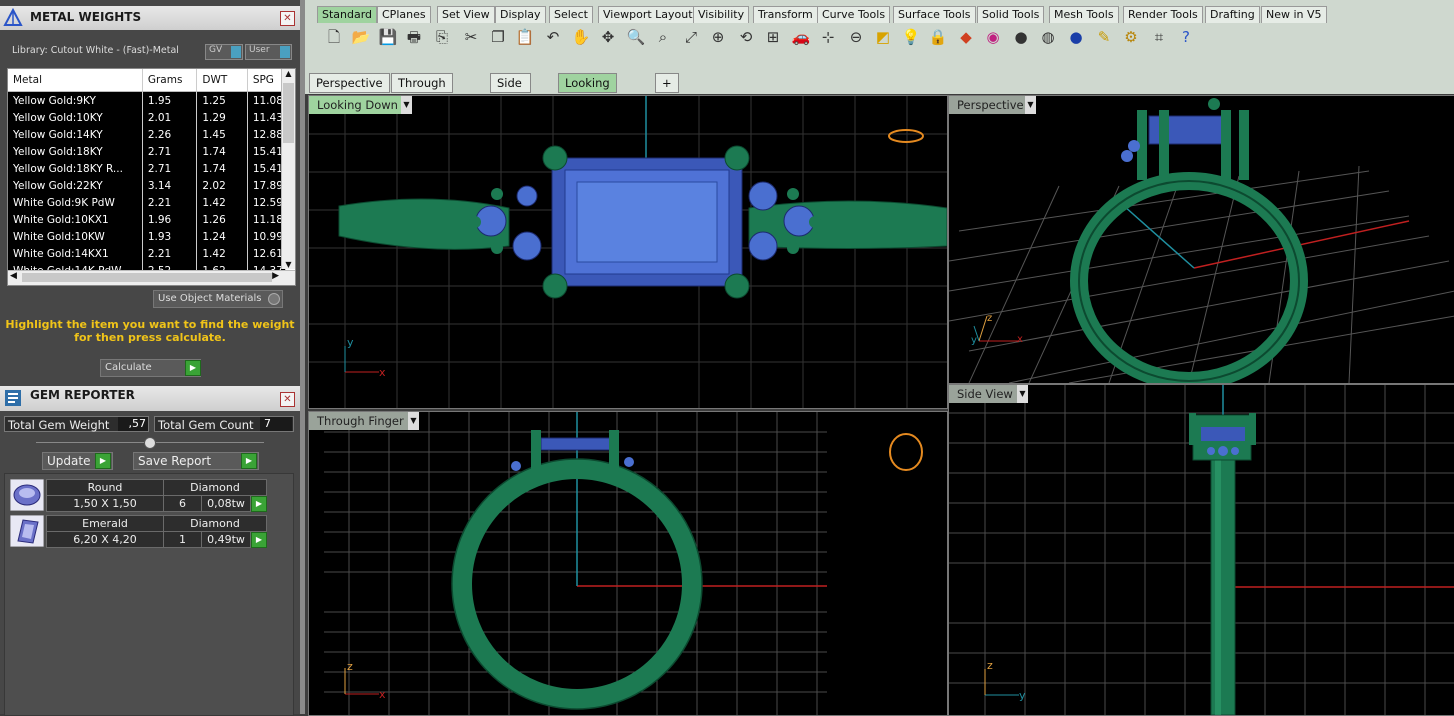  What do you see at coordinates (525, 37) in the screenshot?
I see `paste-icon: 📋` at bounding box center [525, 37].